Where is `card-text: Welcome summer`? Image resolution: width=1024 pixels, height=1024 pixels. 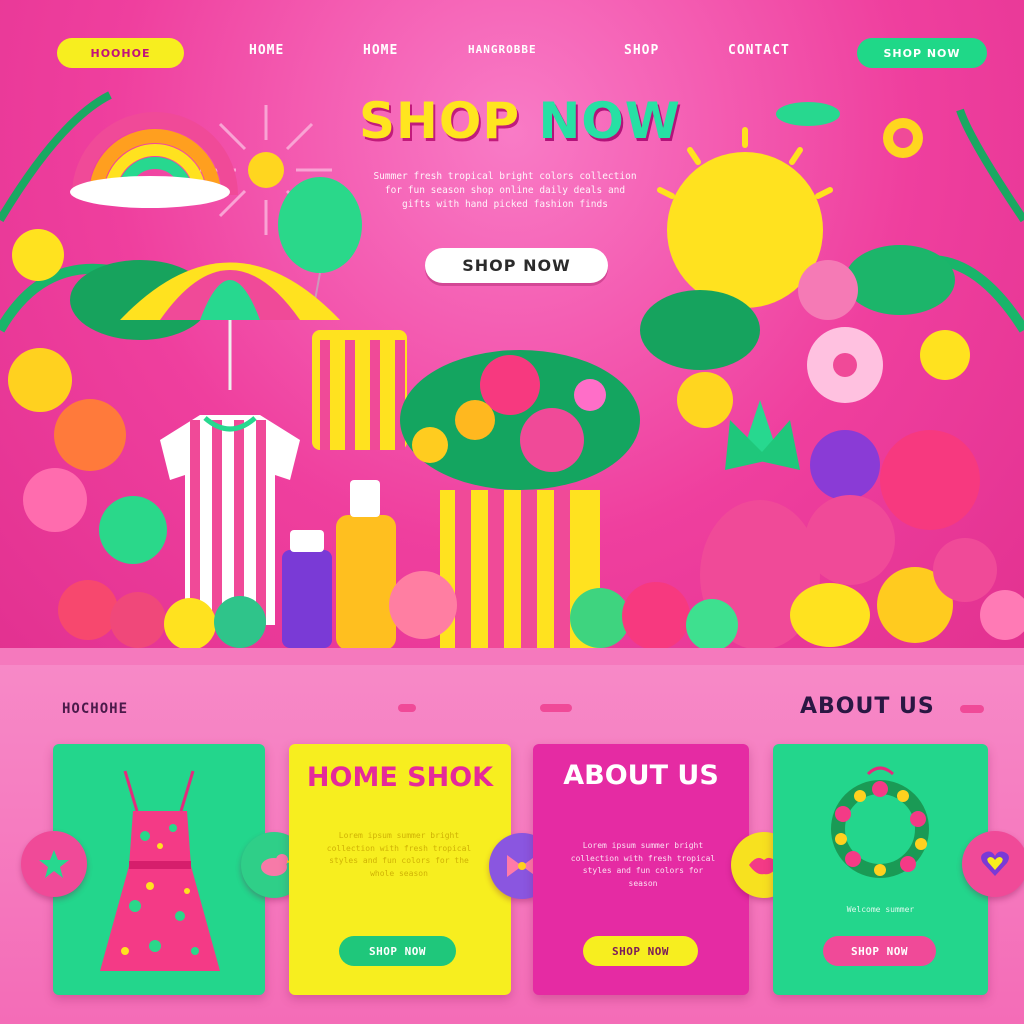 card-text: Welcome summer is located at coordinates (880, 909).